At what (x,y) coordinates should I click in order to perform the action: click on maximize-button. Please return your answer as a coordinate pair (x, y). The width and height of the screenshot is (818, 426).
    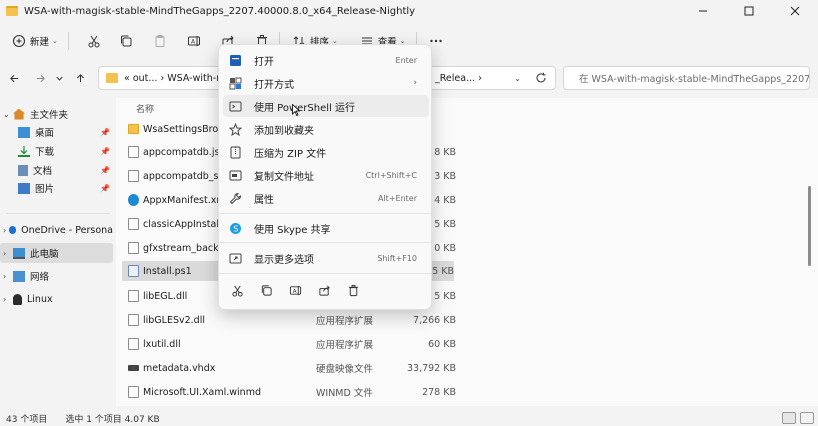
    Looking at the image, I should click on (749, 11).